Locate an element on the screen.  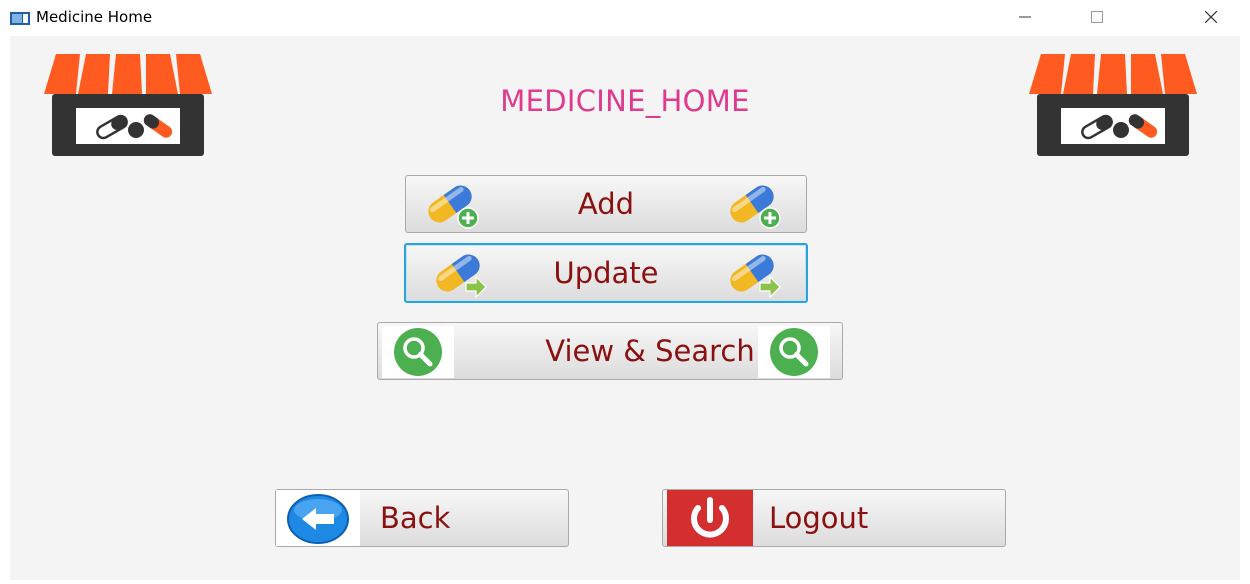
add-button: Add is located at coordinates (606, 204).